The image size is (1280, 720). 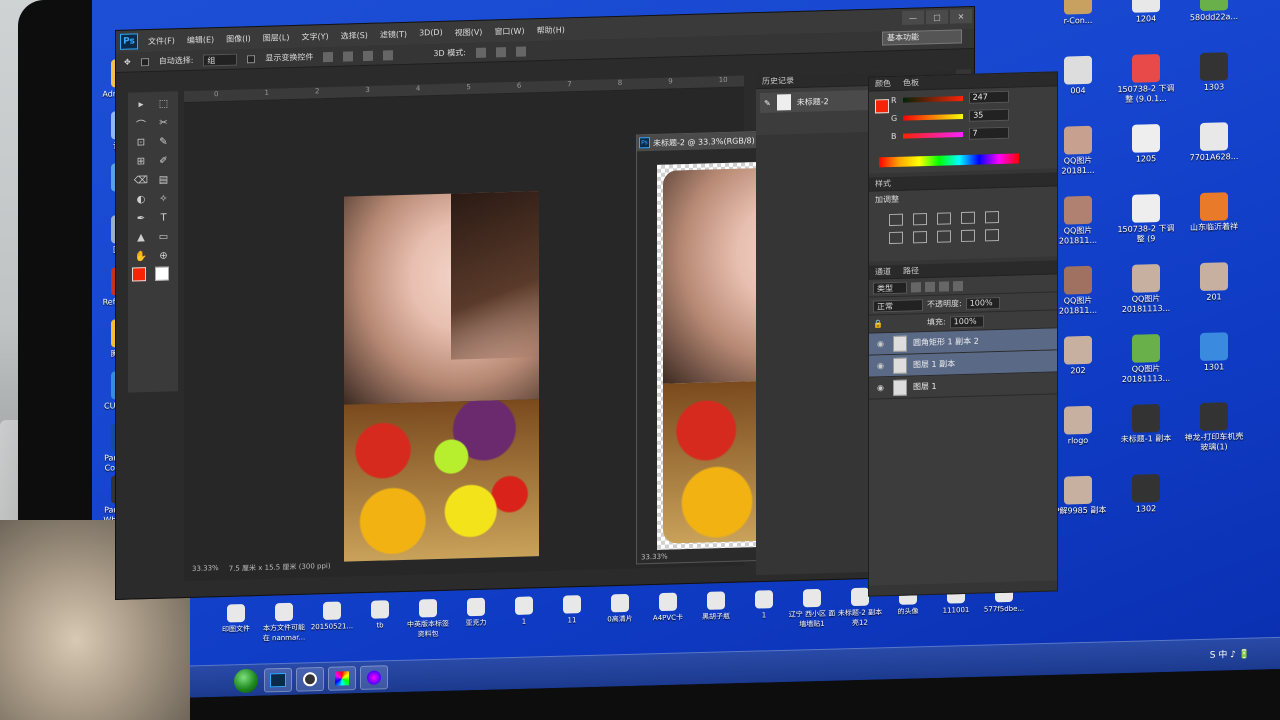 I want to click on menu-item: 帮助(H), so click(x=551, y=30).